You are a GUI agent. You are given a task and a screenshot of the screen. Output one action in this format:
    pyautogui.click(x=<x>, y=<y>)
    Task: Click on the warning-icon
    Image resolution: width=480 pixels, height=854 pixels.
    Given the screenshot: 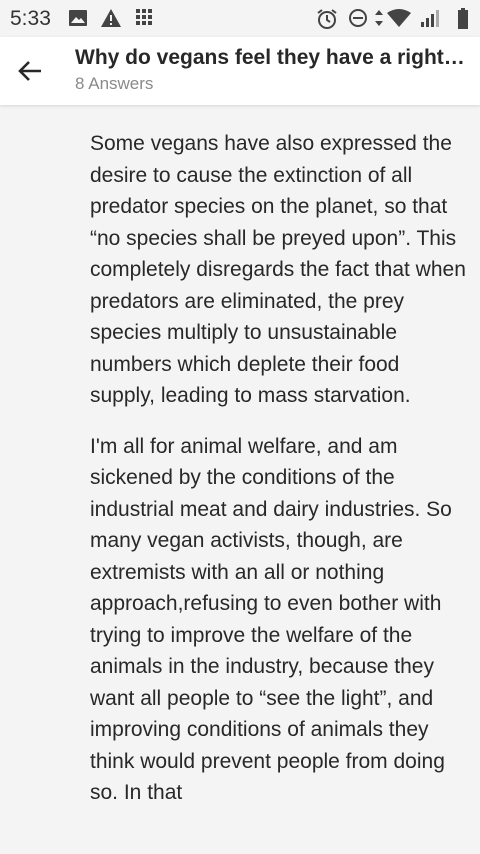 What is the action you would take?
    pyautogui.click(x=111, y=20)
    